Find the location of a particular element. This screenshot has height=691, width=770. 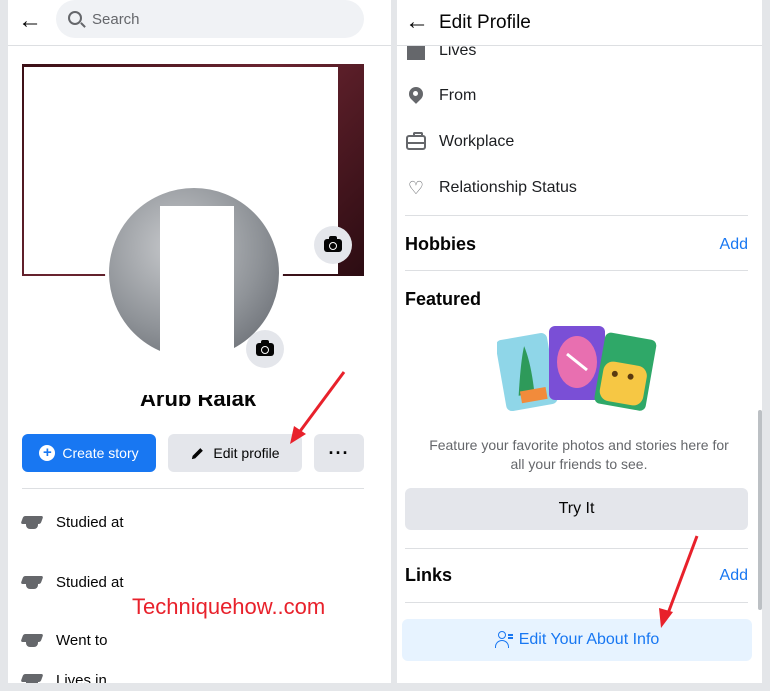

pencil-icon is located at coordinates (198, 453).